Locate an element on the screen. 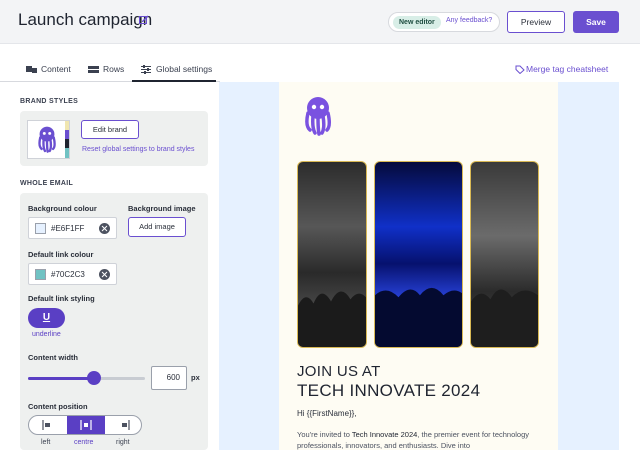 Image resolution: width=640 pixels, height=450 pixels. background-image-label: Background image is located at coordinates (162, 208).